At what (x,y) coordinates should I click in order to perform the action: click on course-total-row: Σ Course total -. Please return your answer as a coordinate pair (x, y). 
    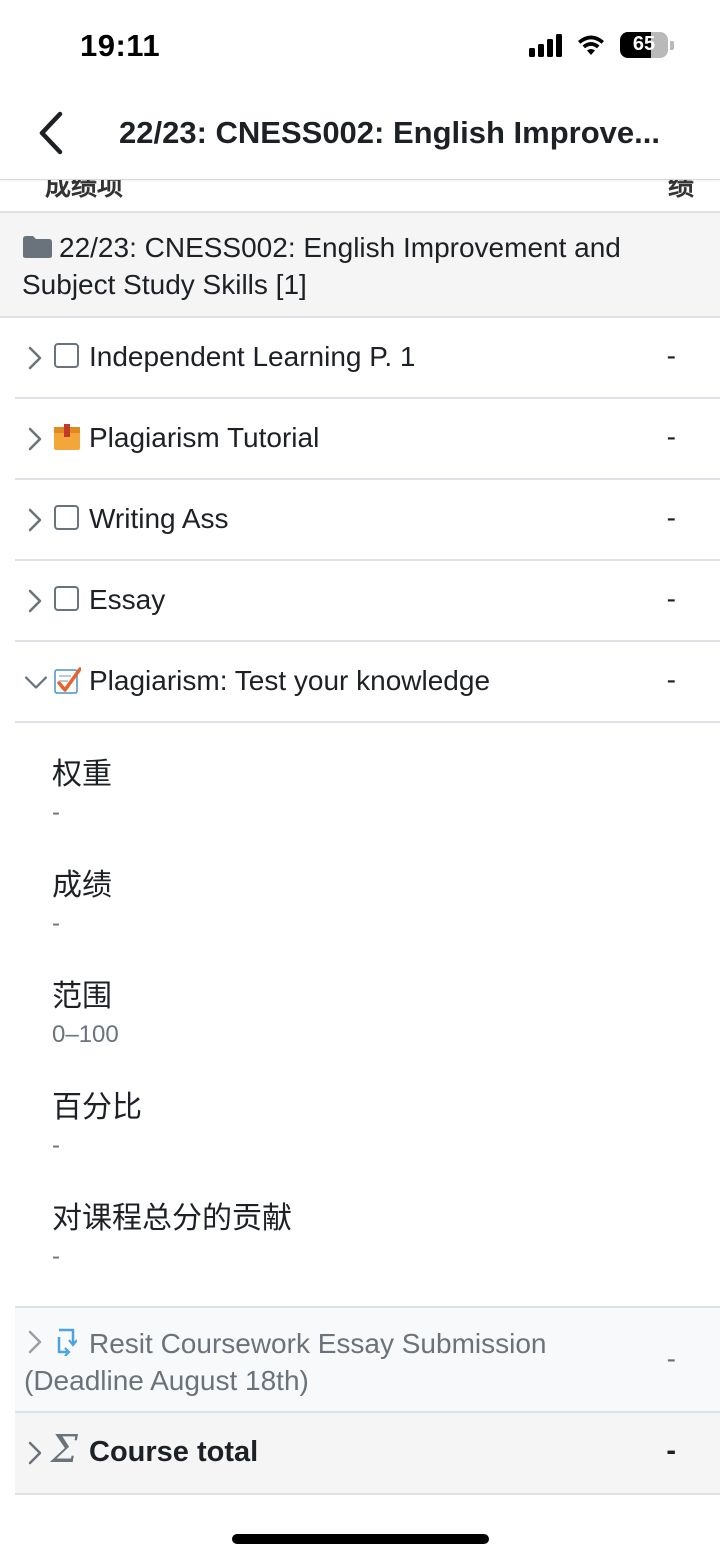
    Looking at the image, I should click on (367, 1454).